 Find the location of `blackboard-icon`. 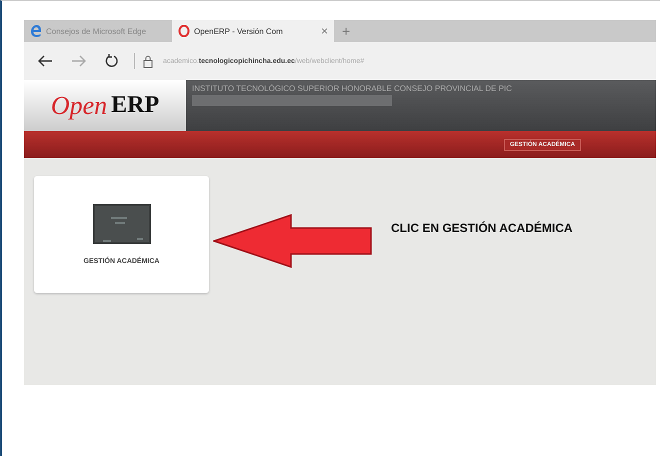

blackboard-icon is located at coordinates (121, 224).